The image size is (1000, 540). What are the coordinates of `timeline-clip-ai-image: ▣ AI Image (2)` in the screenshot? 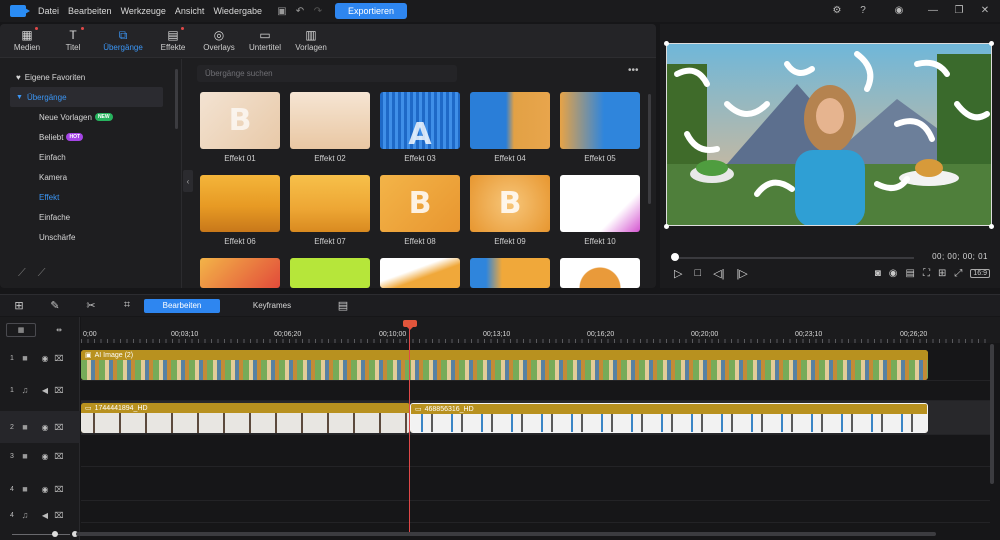 It's located at (504, 365).